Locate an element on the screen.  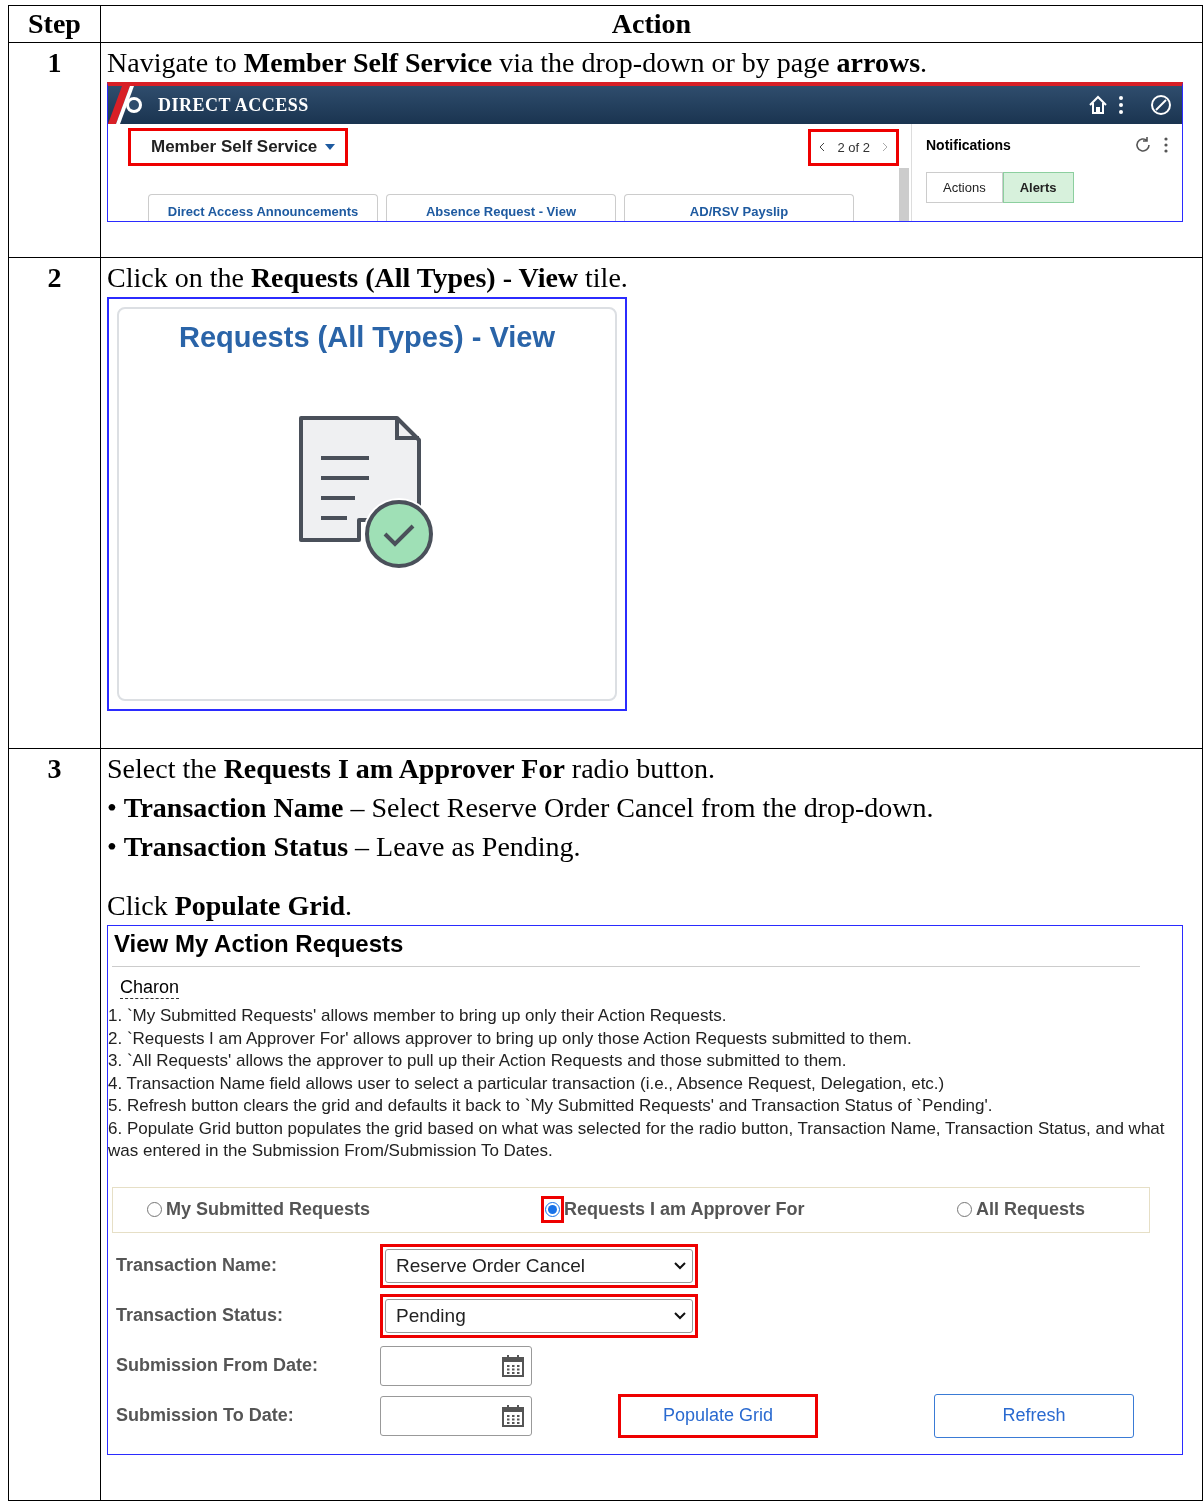
homepage-tile: AD/RSV Payslip is located at coordinates (739, 207).